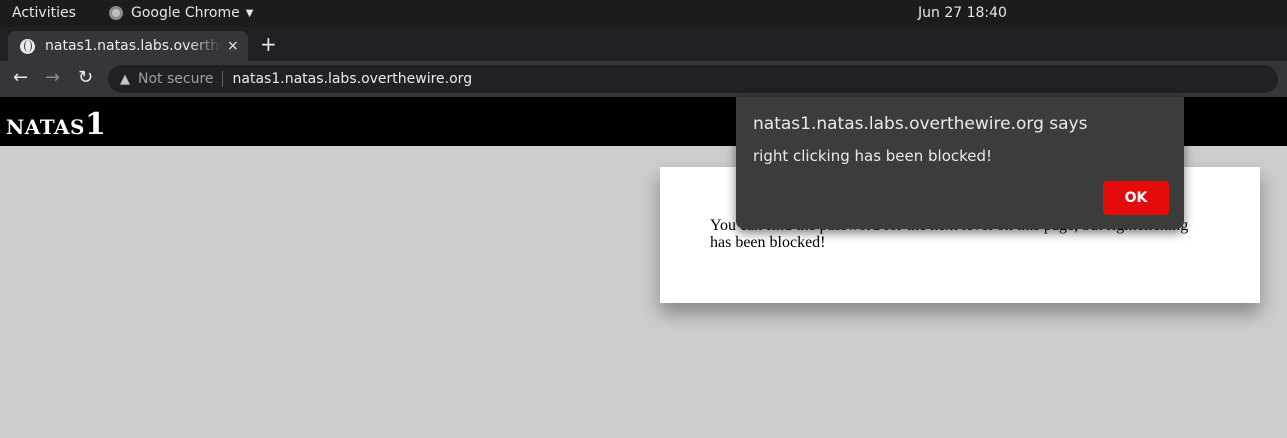 This screenshot has height=438, width=1287. What do you see at coordinates (268, 44) in the screenshot?
I see `new-tab-button: +` at bounding box center [268, 44].